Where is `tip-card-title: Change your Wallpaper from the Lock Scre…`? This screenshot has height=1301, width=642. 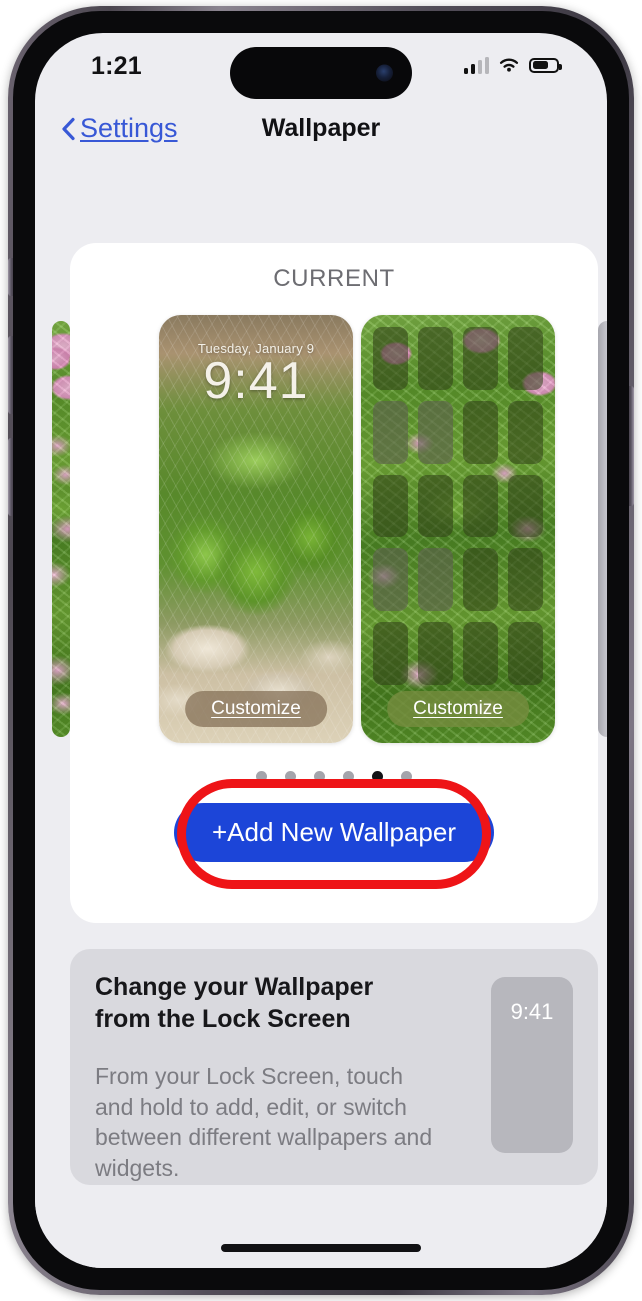 tip-card-title: Change your Wallpaper from the Lock Scre… is located at coordinates (234, 1003).